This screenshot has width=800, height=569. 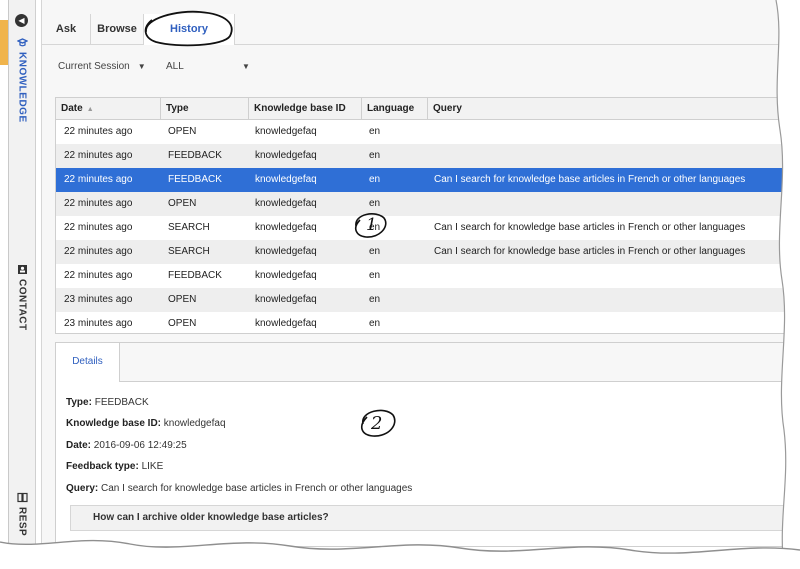 What do you see at coordinates (614, 108) in the screenshot?
I see `column-header-query: Query` at bounding box center [614, 108].